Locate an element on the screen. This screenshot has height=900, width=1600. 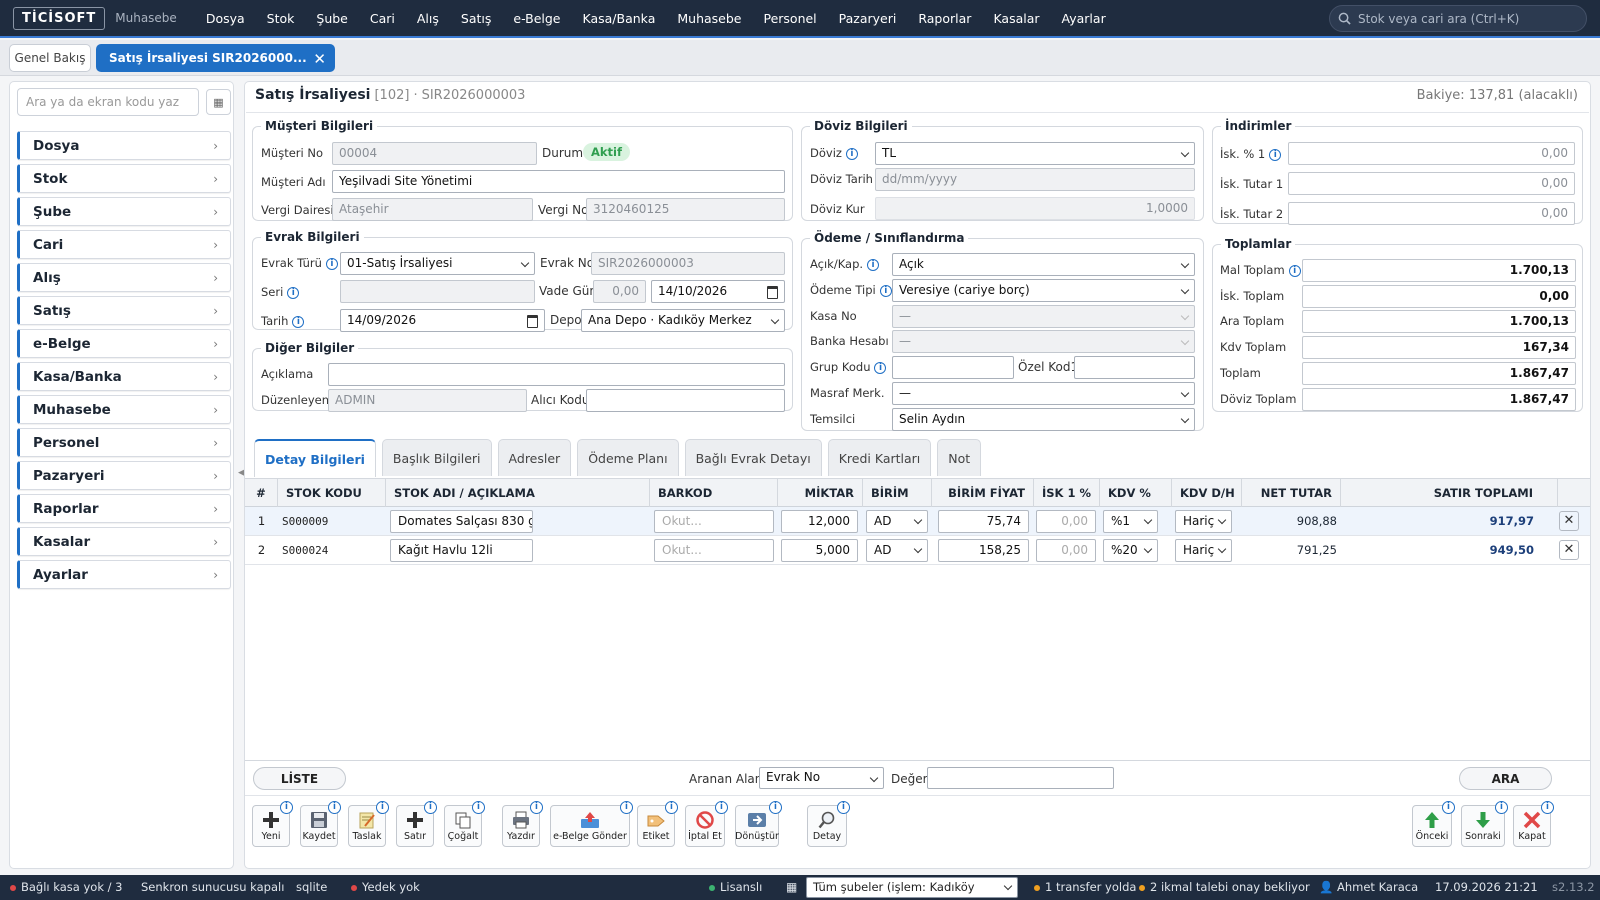
global-search-input: Stok veya cari ara (Ctrl+K) is located at coordinates (1458, 18).